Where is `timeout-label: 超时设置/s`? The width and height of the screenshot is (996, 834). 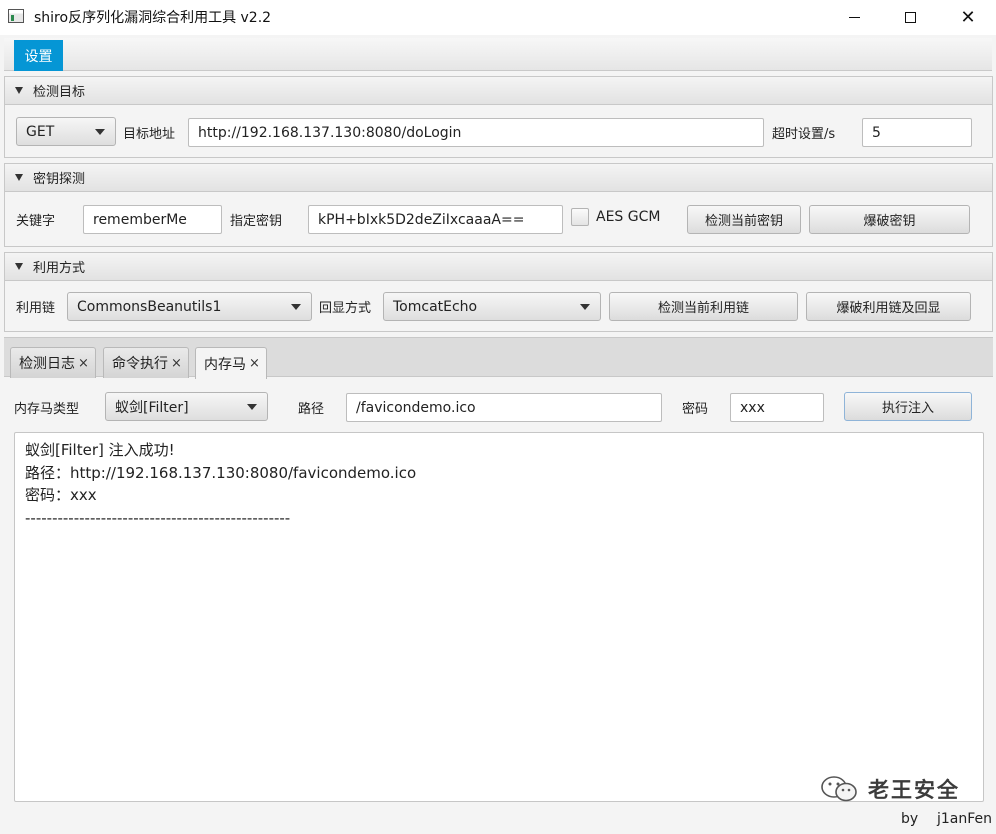
timeout-label: 超时设置/s is located at coordinates (804, 134).